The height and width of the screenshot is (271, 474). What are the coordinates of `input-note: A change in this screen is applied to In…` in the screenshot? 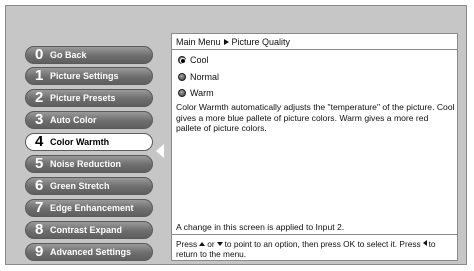 It's located at (260, 227).